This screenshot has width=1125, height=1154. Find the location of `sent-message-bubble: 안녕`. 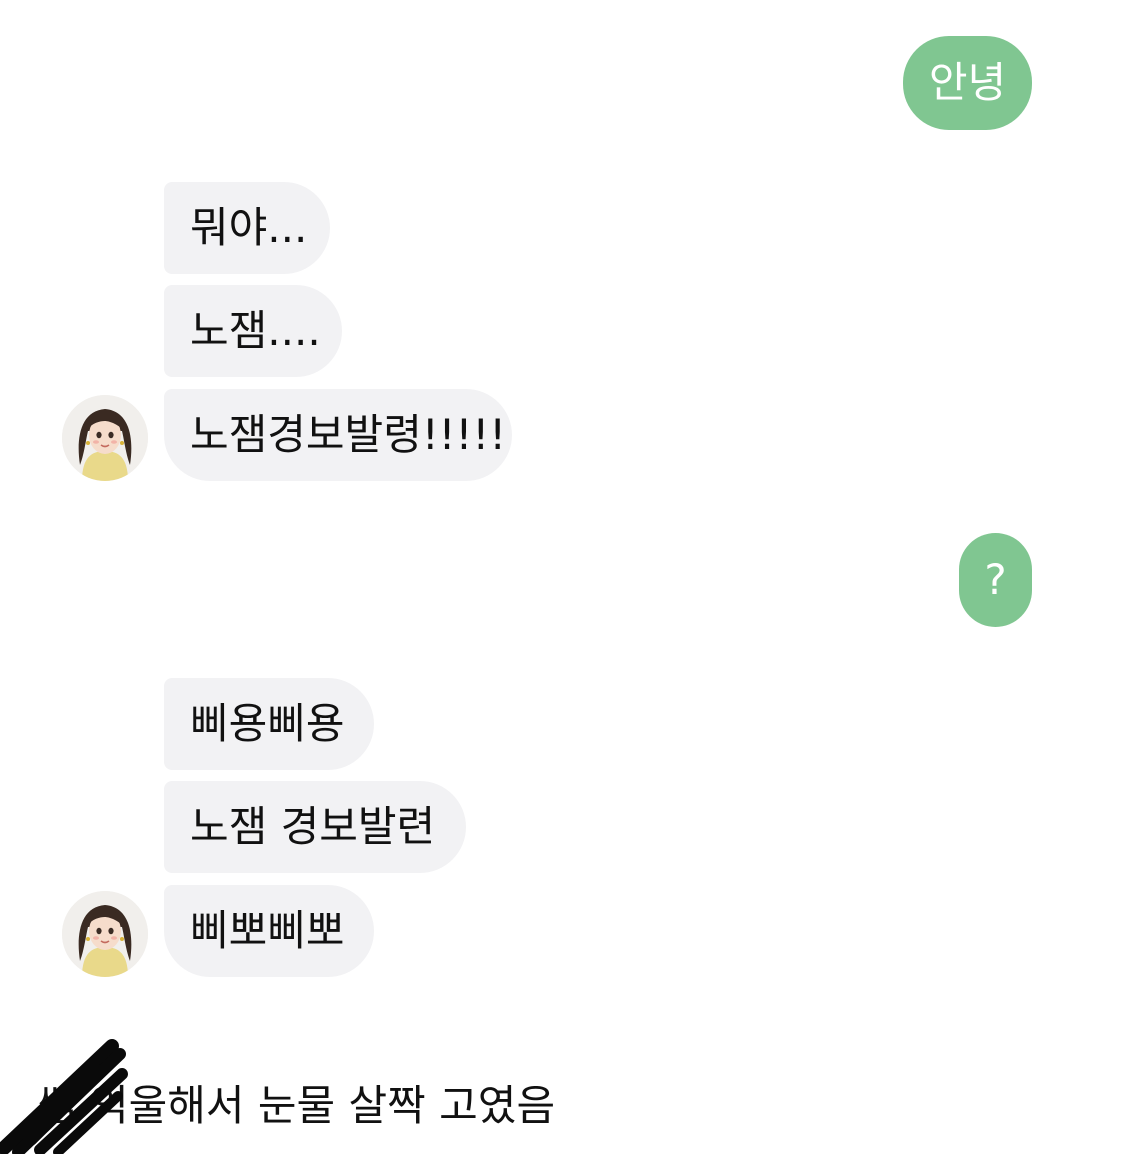

sent-message-bubble: 안녕 is located at coordinates (967, 83).